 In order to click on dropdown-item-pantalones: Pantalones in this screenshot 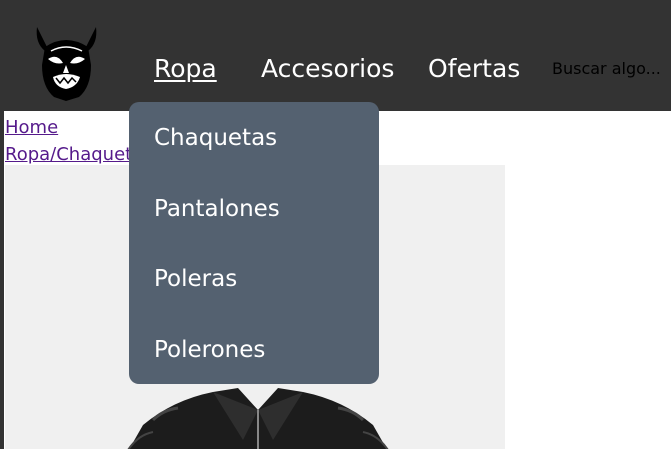, I will do `click(254, 208)`.